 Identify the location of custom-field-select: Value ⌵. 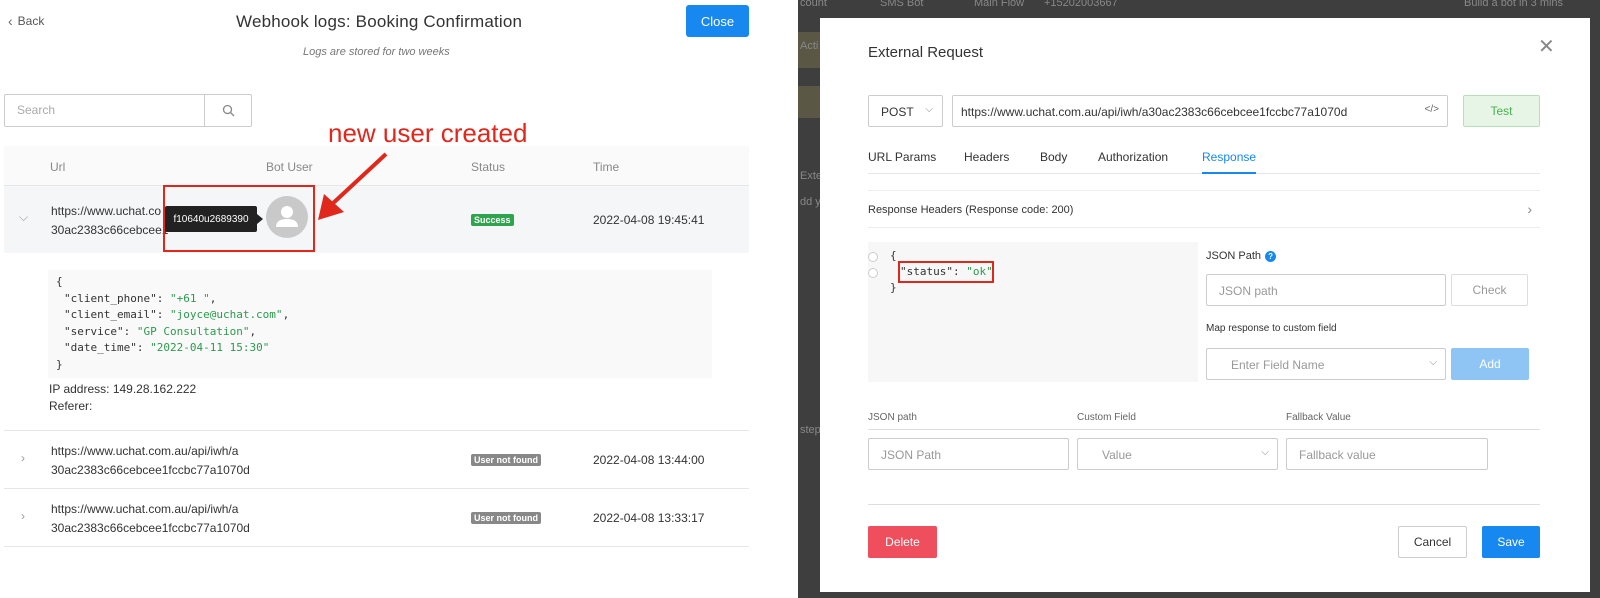
(1177, 454).